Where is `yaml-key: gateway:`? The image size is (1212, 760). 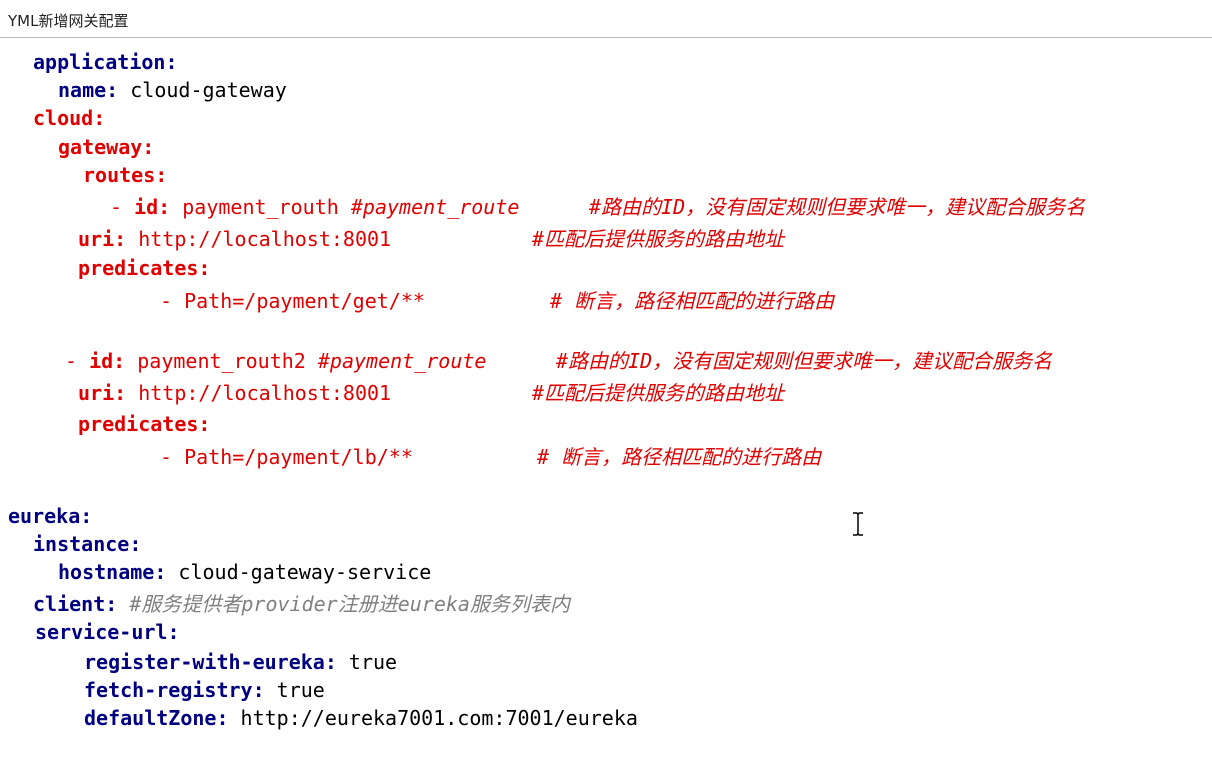 yaml-key: gateway: is located at coordinates (106, 147).